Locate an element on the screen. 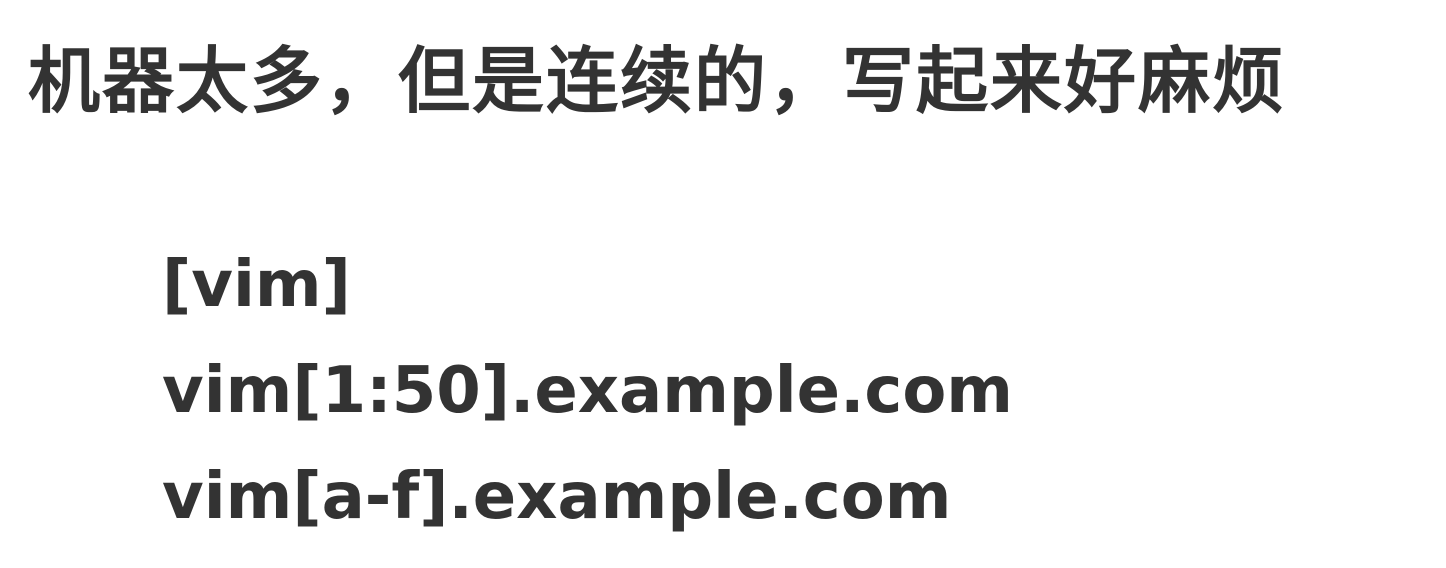 This screenshot has width=1446, height=568. inventory-group-line: [vim] is located at coordinates (256, 285).